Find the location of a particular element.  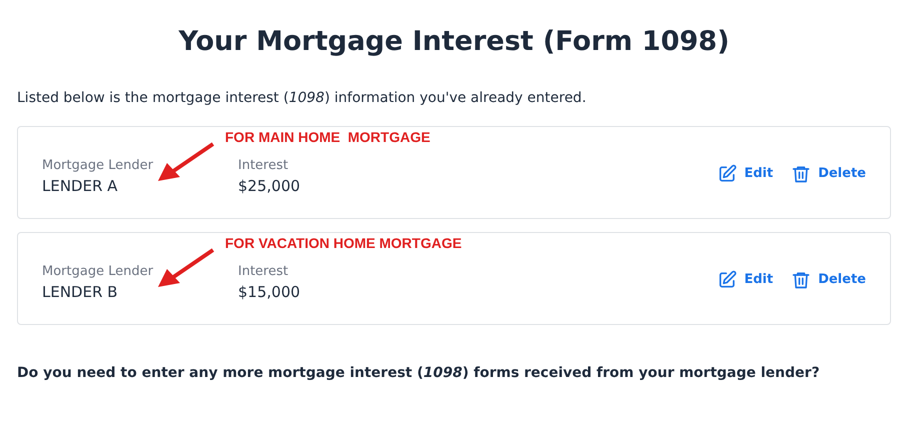

intro-text: Listed below is the mortgage interest (1098) information you've already entered. is located at coordinates (302, 98).